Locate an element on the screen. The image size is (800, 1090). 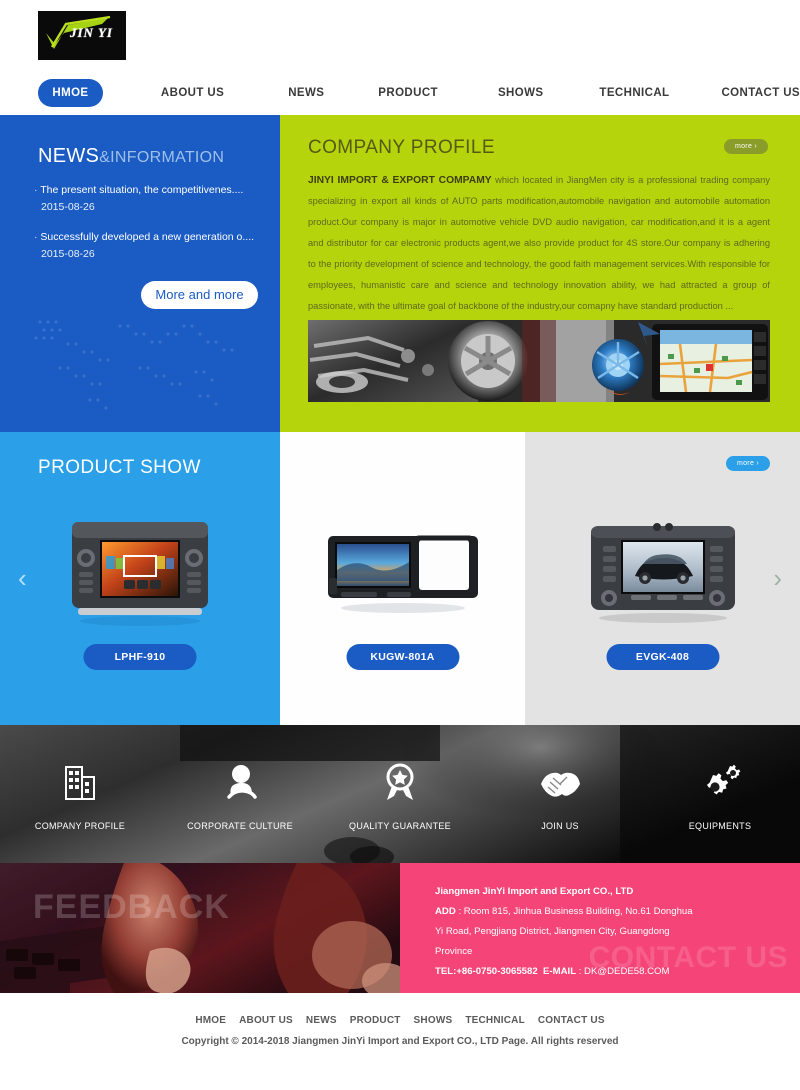
product-code-button-3: EVGK-408 is located at coordinates (662, 657).